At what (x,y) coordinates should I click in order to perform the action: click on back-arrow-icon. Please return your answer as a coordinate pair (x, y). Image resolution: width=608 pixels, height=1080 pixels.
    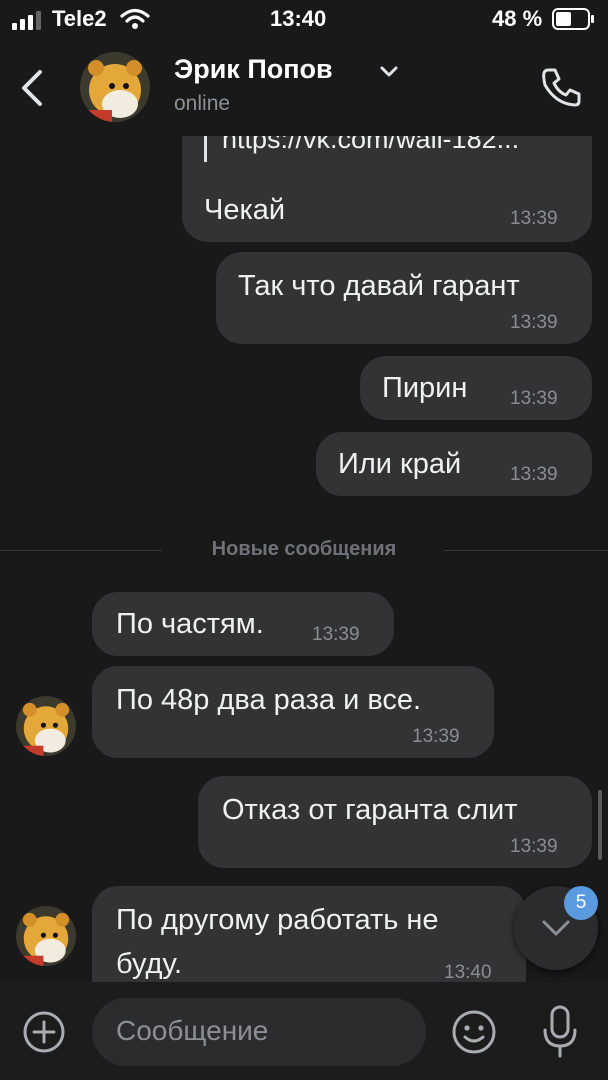
    Looking at the image, I should click on (34, 88).